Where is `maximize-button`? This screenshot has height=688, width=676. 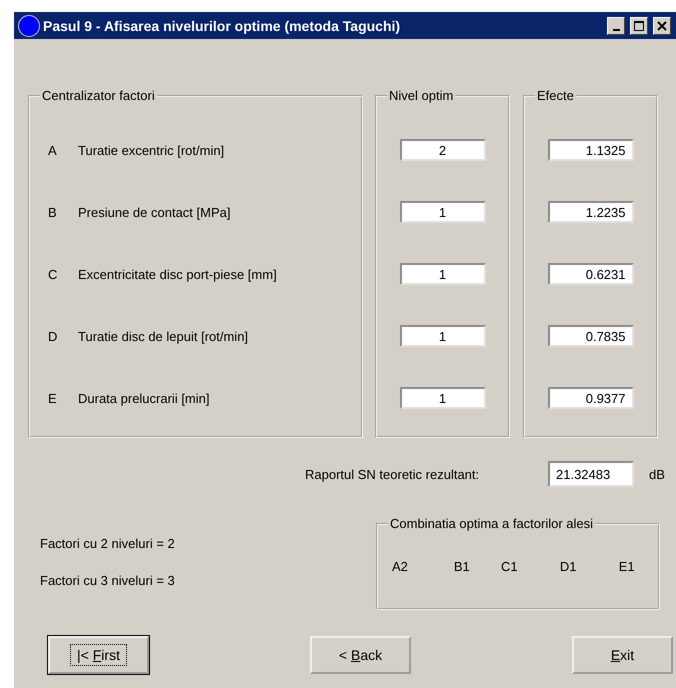
maximize-button is located at coordinates (639, 25).